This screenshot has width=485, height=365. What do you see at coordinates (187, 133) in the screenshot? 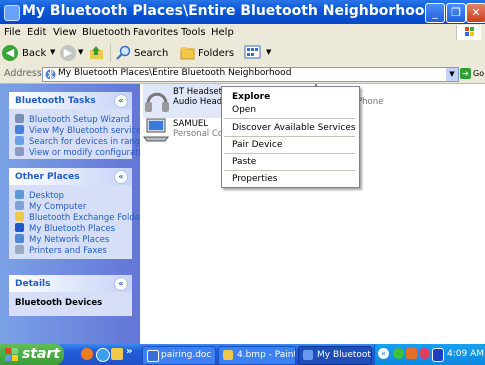
I see `device-samuel: SAMUEL Personal Com` at bounding box center [187, 133].